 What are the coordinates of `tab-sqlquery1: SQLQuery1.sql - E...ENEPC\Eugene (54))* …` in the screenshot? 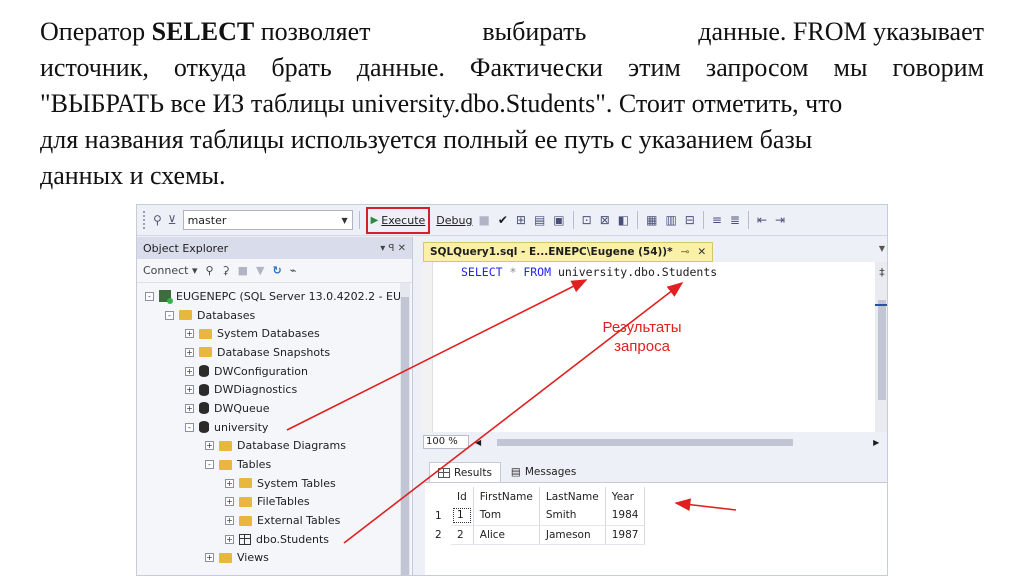 It's located at (568, 252).